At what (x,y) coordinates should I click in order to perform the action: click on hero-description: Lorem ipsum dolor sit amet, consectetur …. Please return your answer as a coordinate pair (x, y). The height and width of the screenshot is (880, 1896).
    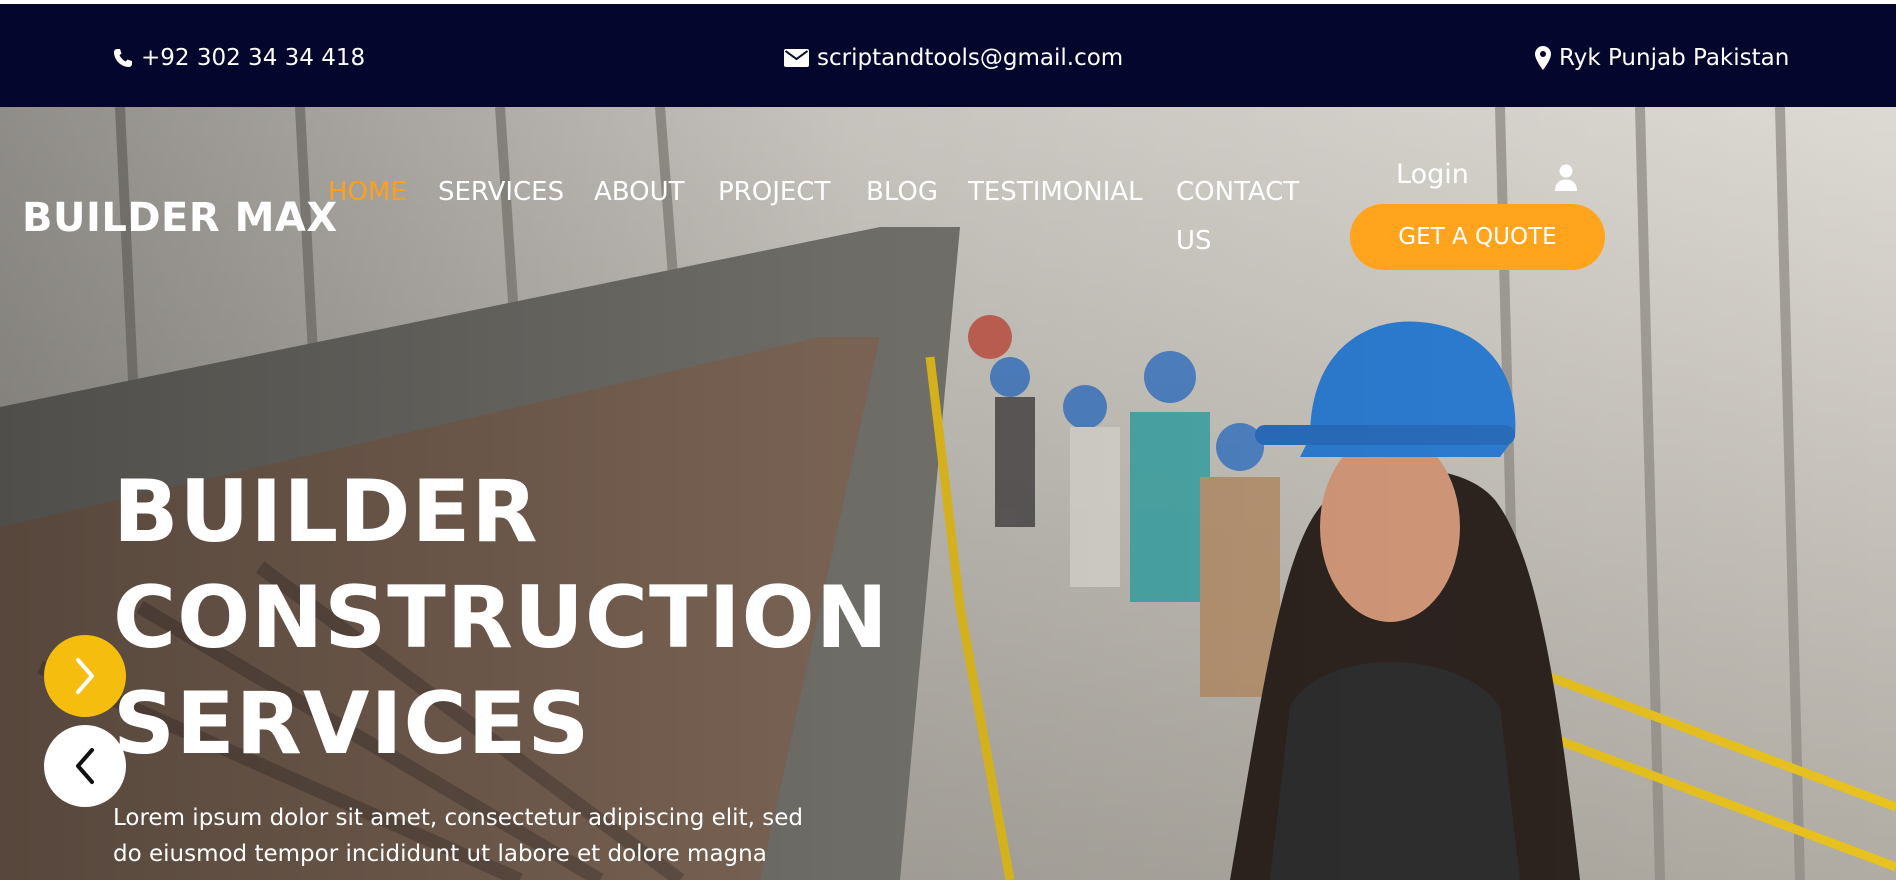
    Looking at the image, I should click on (483, 836).